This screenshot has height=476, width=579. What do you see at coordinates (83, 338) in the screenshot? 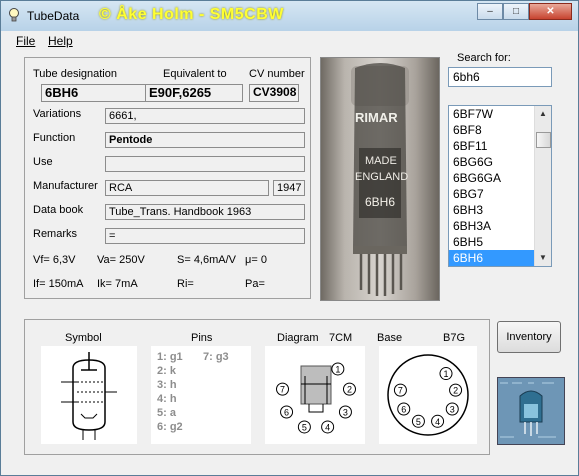
I see `symbol-label: Symbol` at bounding box center [83, 338].